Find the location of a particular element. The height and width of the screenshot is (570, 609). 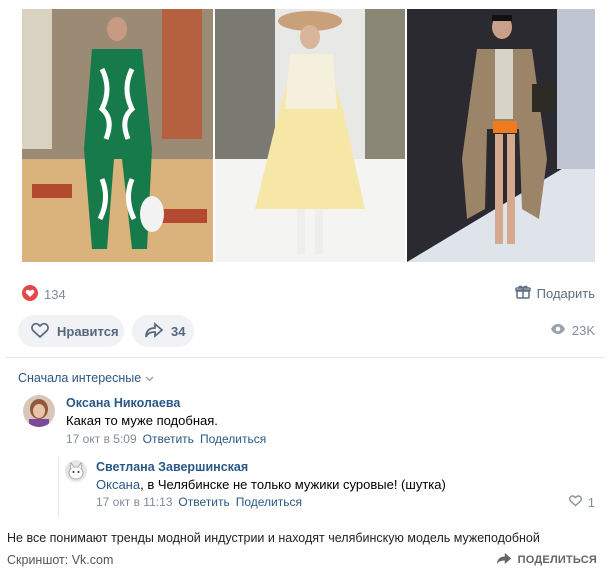

chevron-down-icon is located at coordinates (149, 378).